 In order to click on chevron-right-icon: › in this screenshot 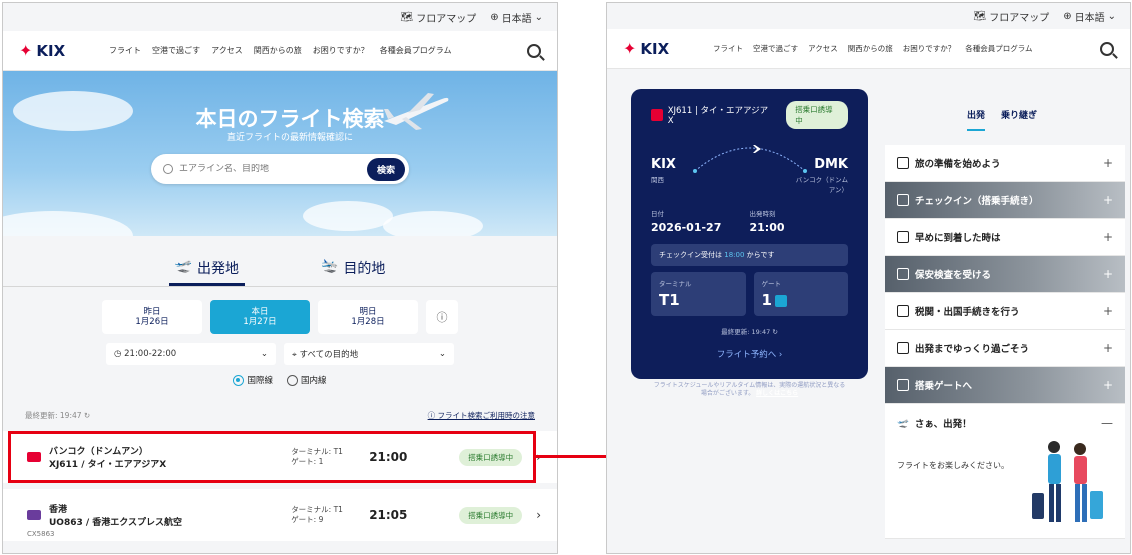, I will do `click(538, 515)`.